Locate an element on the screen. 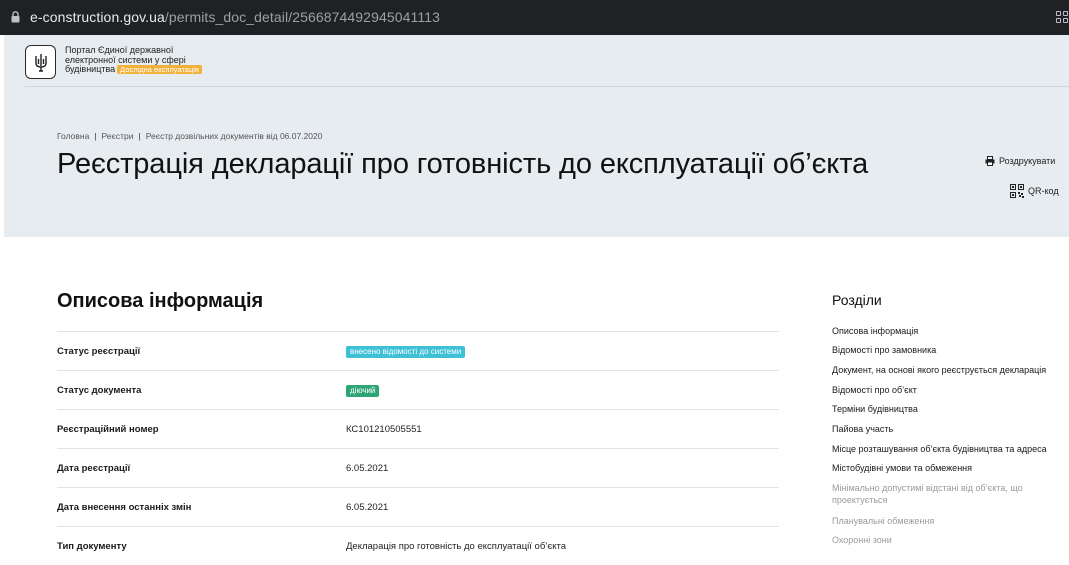  table-row: Статус документа діючий is located at coordinates (418, 389).